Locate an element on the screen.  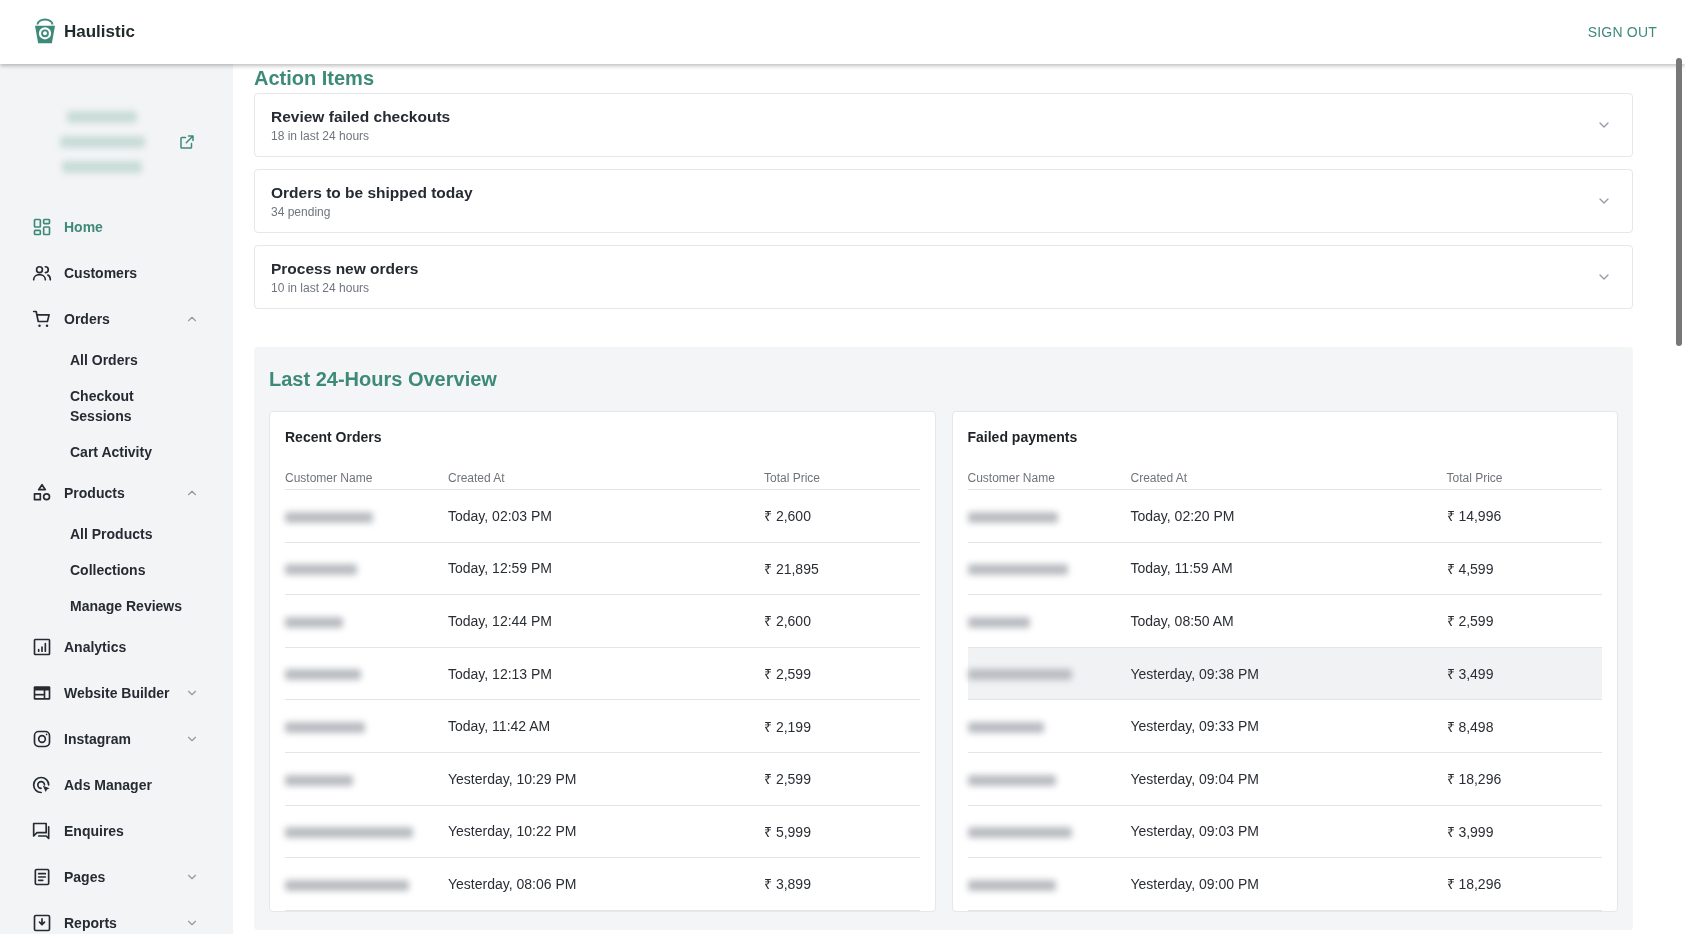
nav-item: Website Builder is located at coordinates (116, 693).